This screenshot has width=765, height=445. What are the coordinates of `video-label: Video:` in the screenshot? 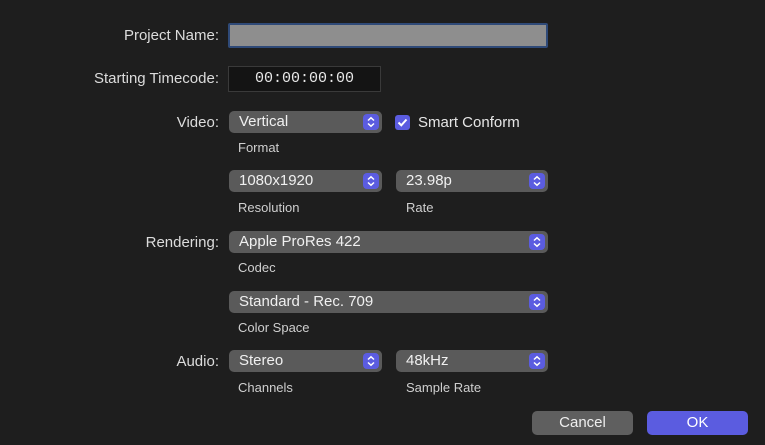 It's located at (197, 122).